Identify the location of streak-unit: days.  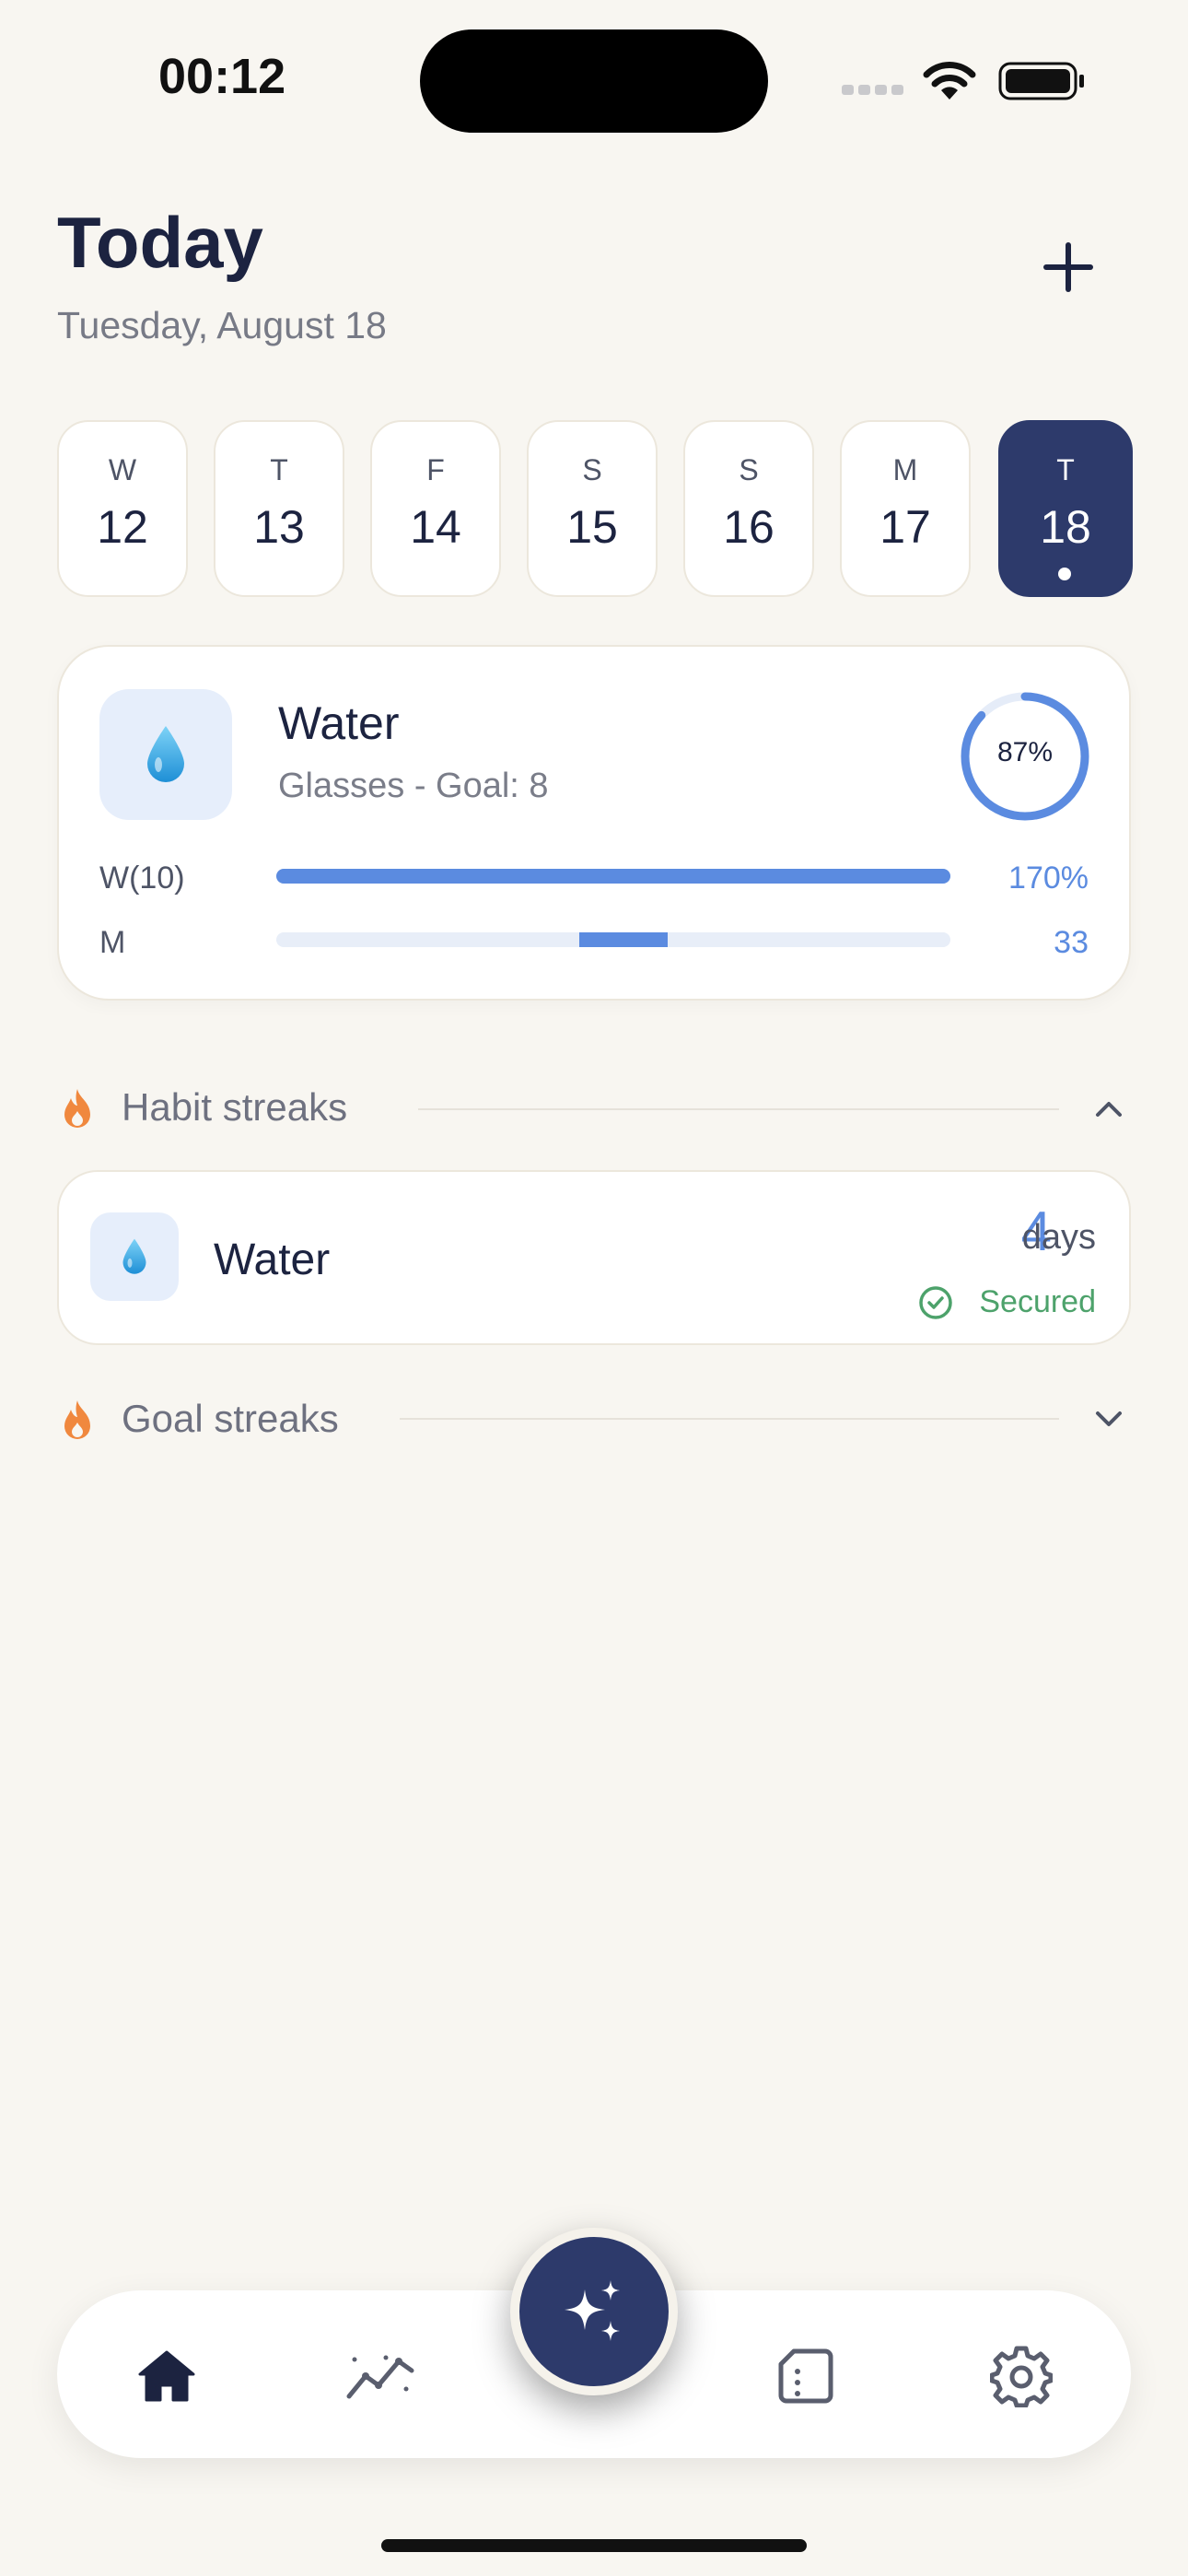
(1058, 1237).